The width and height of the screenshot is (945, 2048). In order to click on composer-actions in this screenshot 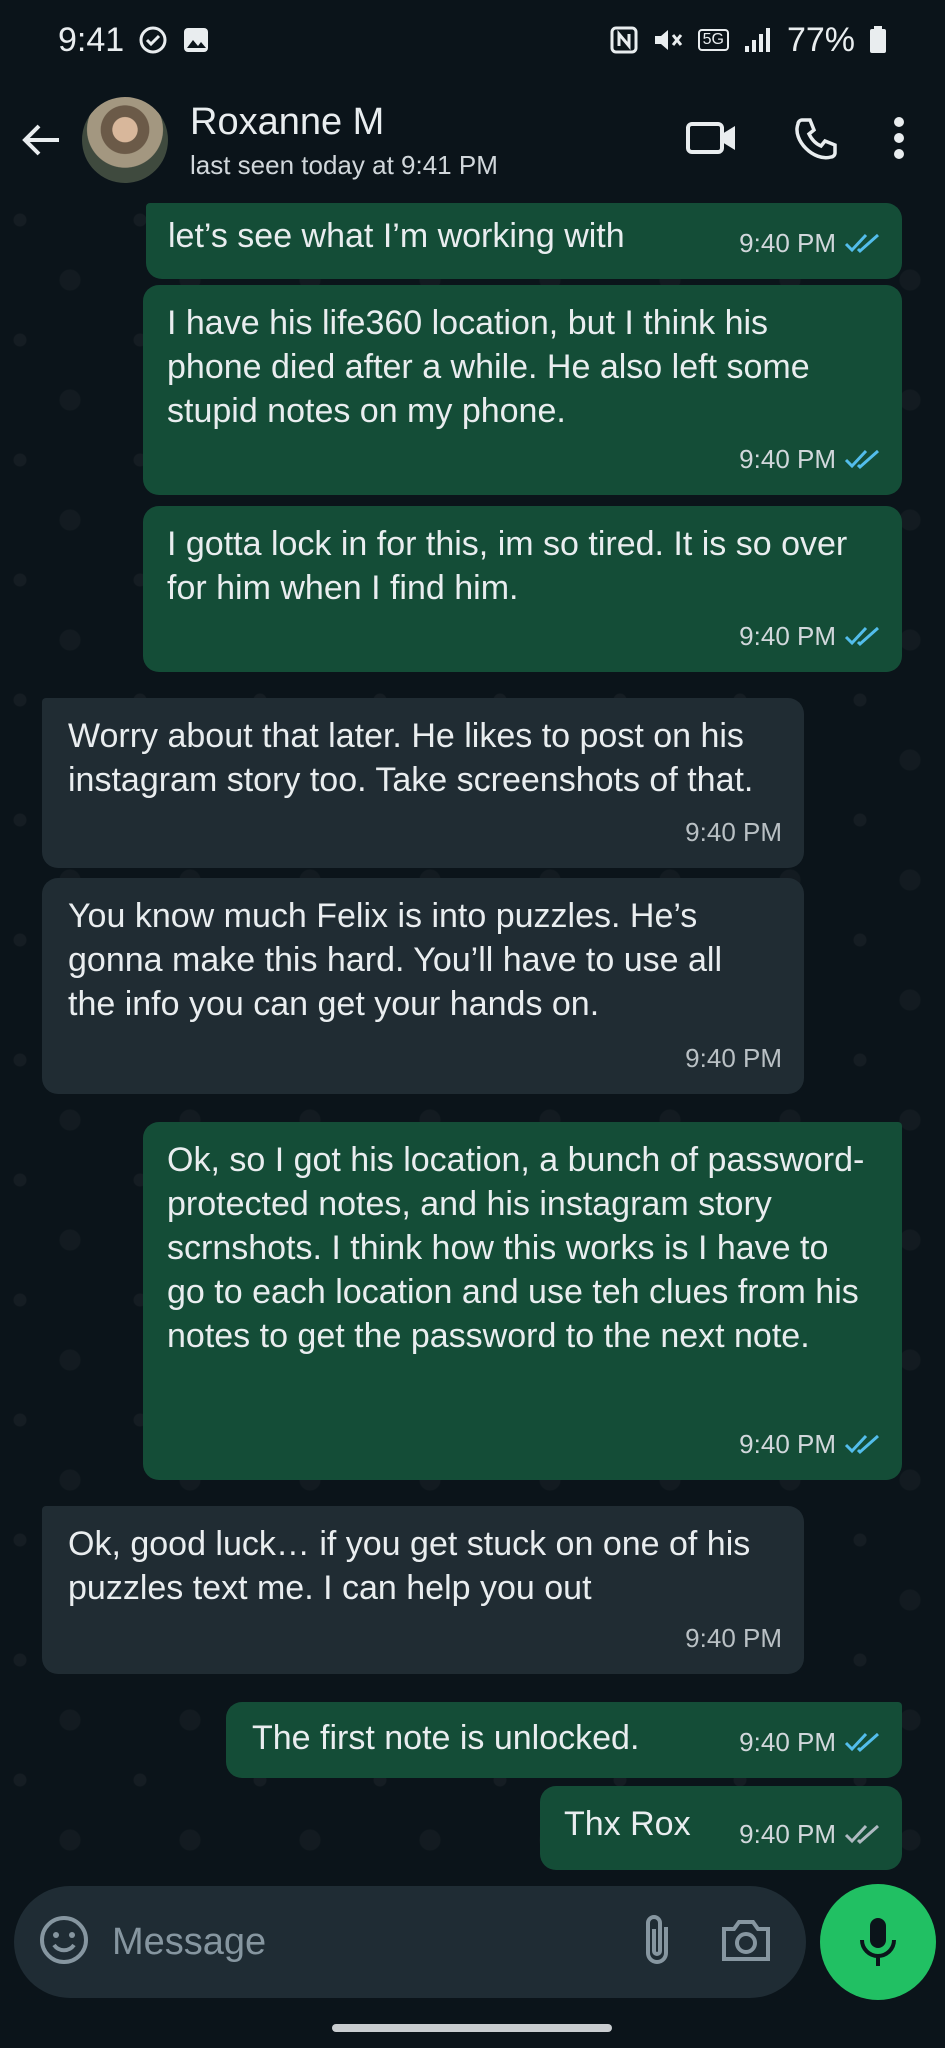, I will do `click(707, 1942)`.